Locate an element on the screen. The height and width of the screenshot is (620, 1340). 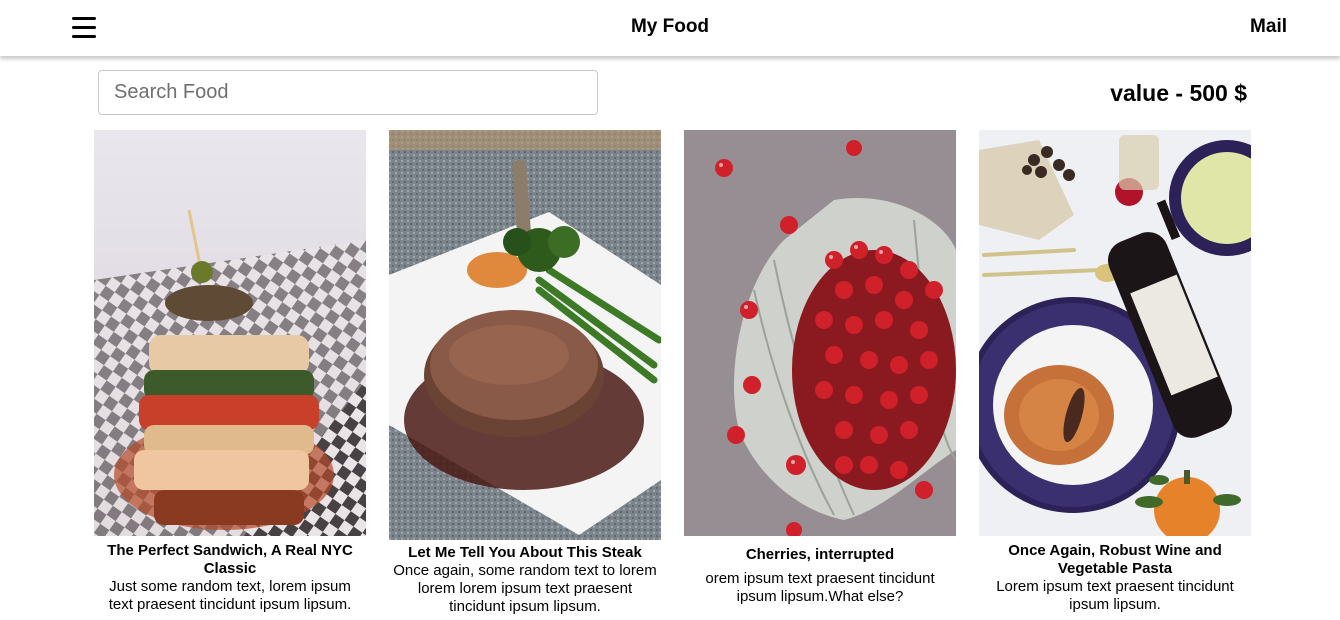
card-title: The Perfect Sandwich, A Real NYC Classic is located at coordinates (230, 559).